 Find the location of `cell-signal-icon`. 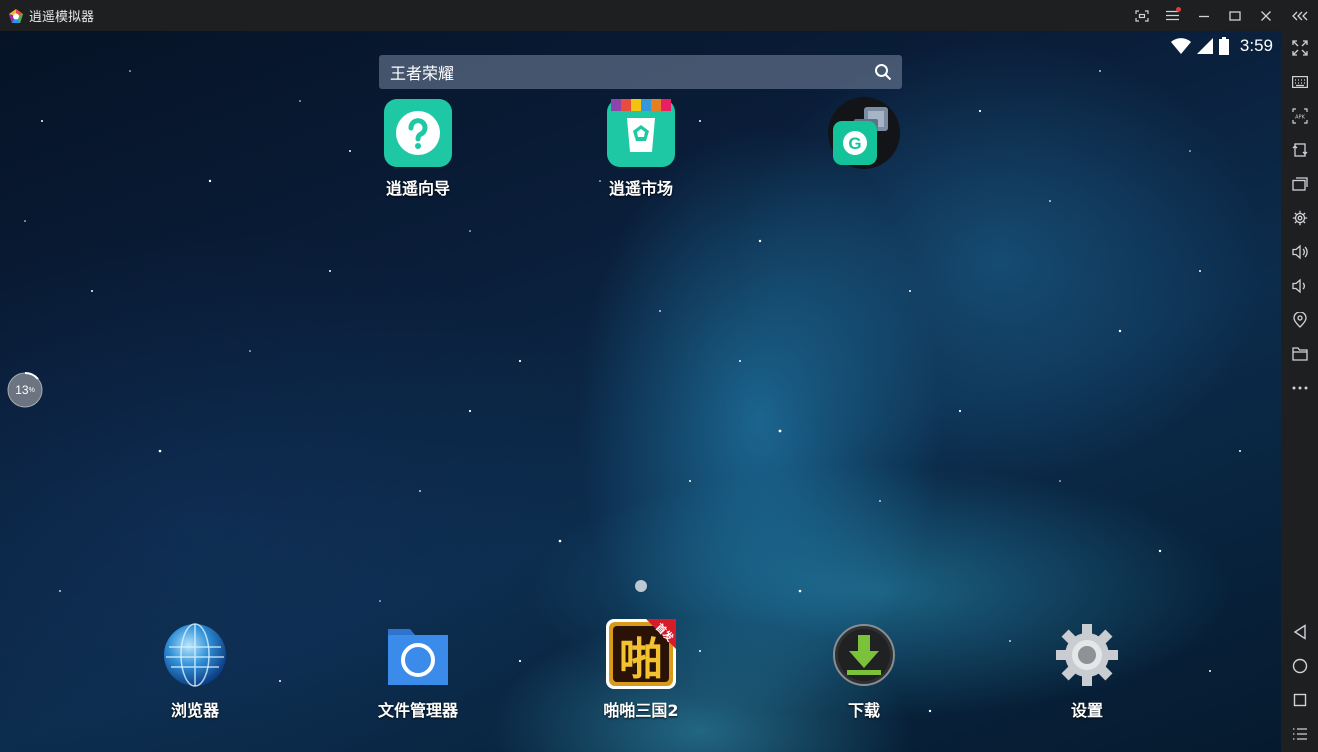

cell-signal-icon is located at coordinates (1204, 46).